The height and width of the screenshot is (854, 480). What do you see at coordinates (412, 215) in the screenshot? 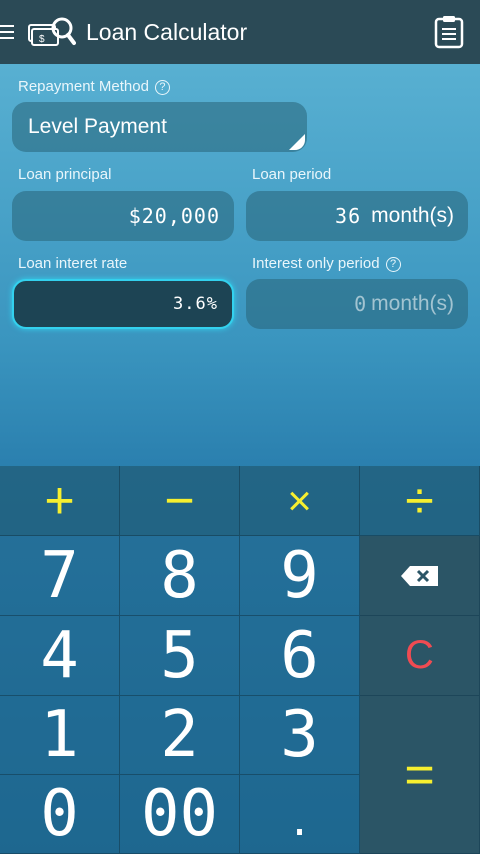
I see `loan-period-unit: month(s)` at bounding box center [412, 215].